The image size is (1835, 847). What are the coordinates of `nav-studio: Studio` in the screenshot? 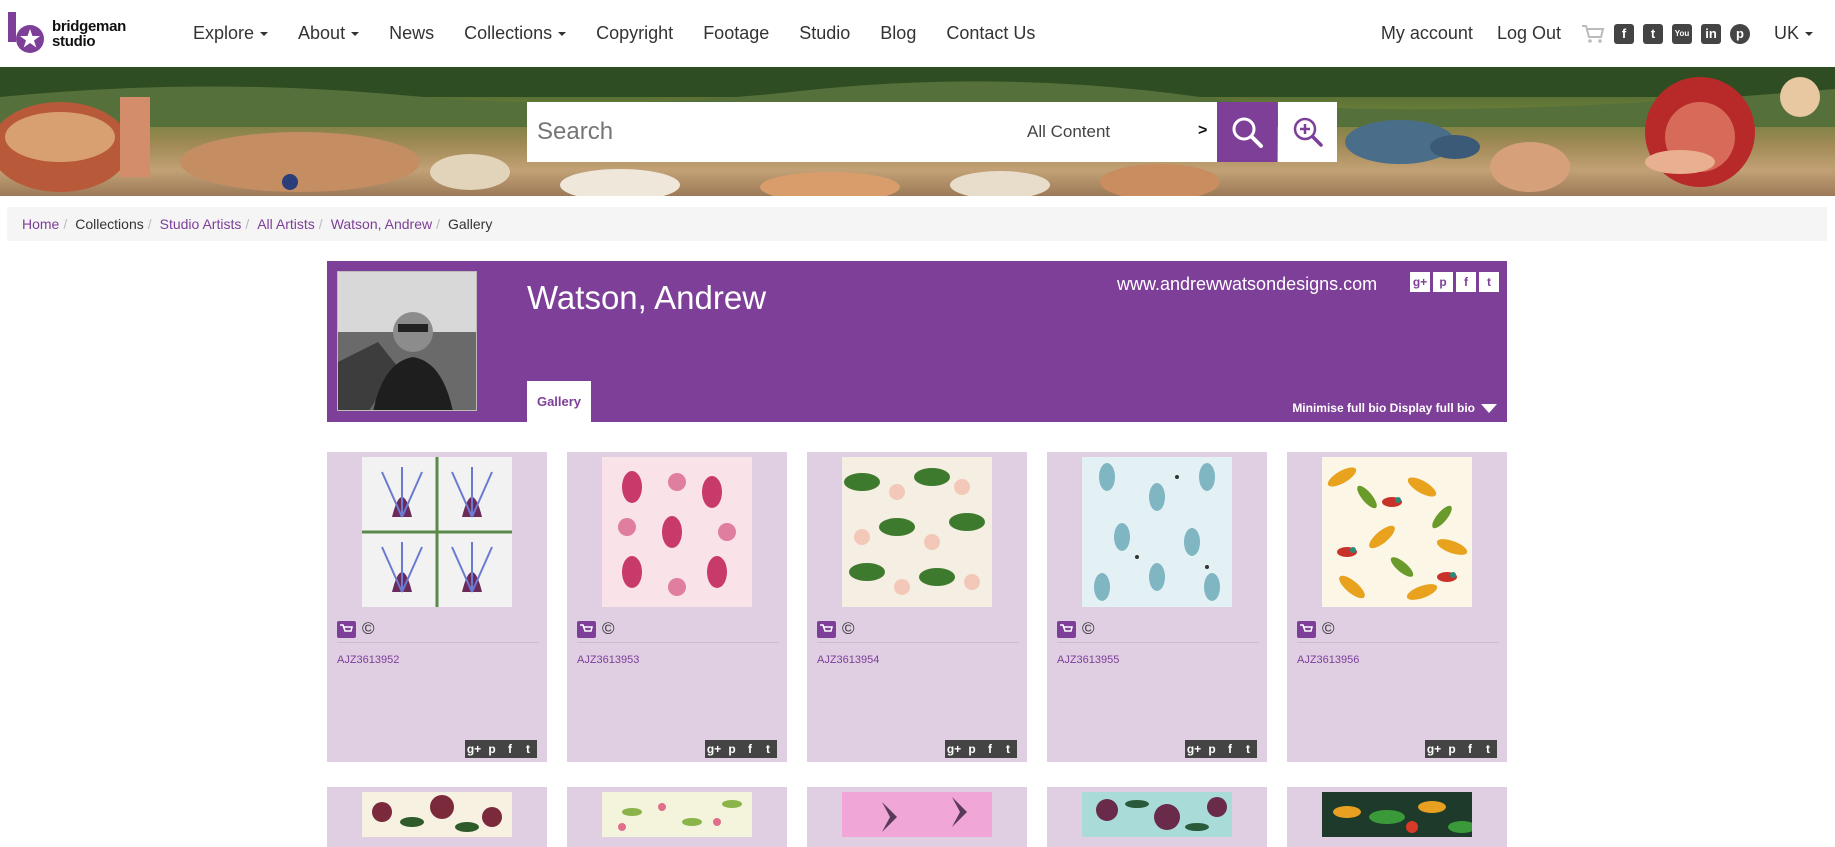 It's located at (824, 33).